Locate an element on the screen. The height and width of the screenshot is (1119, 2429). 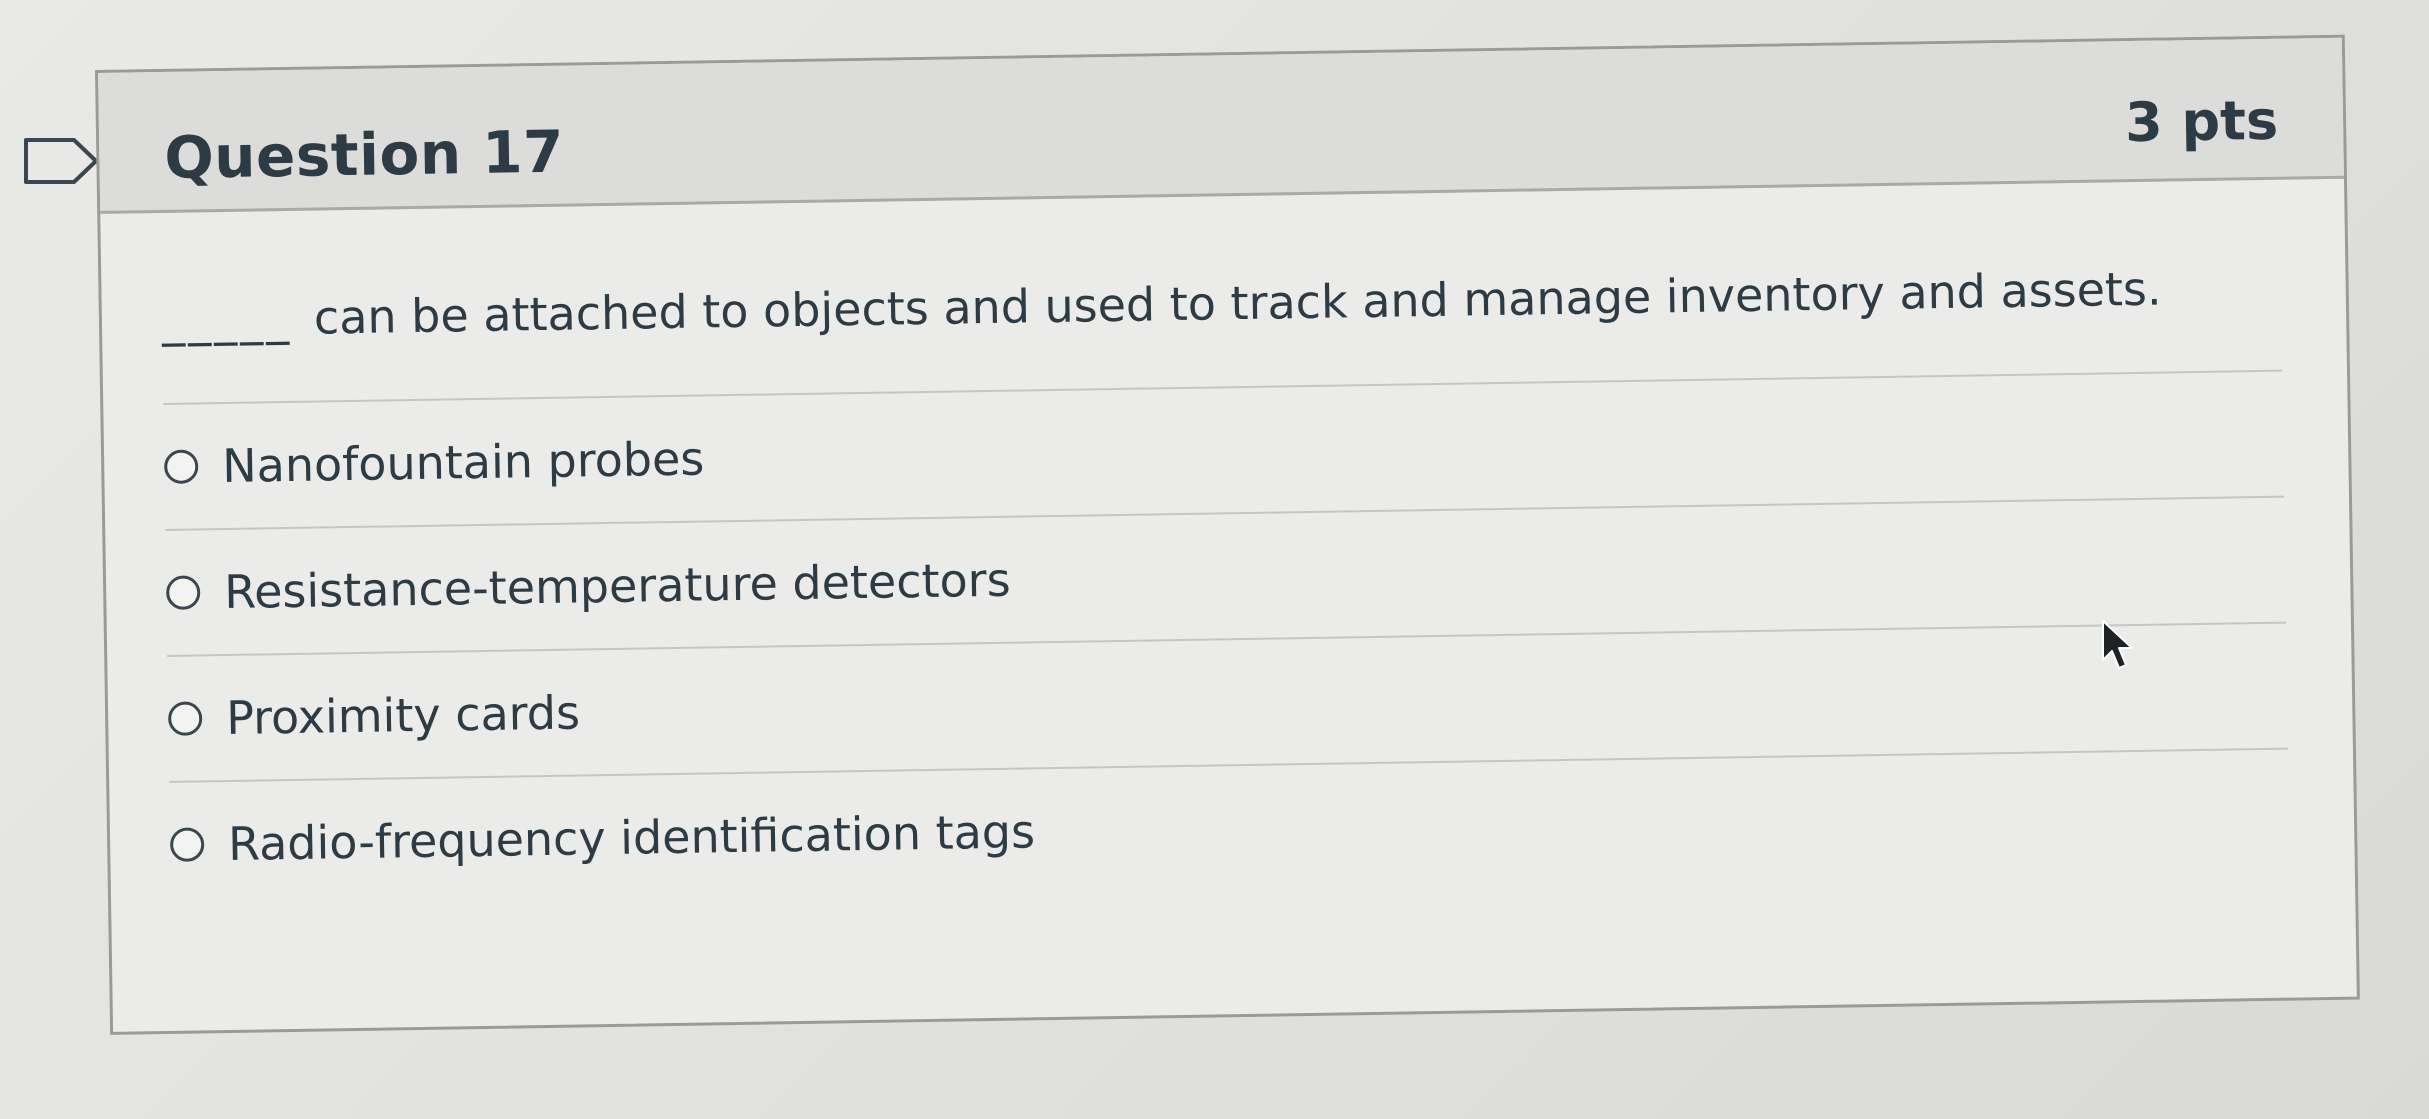
bookmark-flag-icon is located at coordinates (62, 161).